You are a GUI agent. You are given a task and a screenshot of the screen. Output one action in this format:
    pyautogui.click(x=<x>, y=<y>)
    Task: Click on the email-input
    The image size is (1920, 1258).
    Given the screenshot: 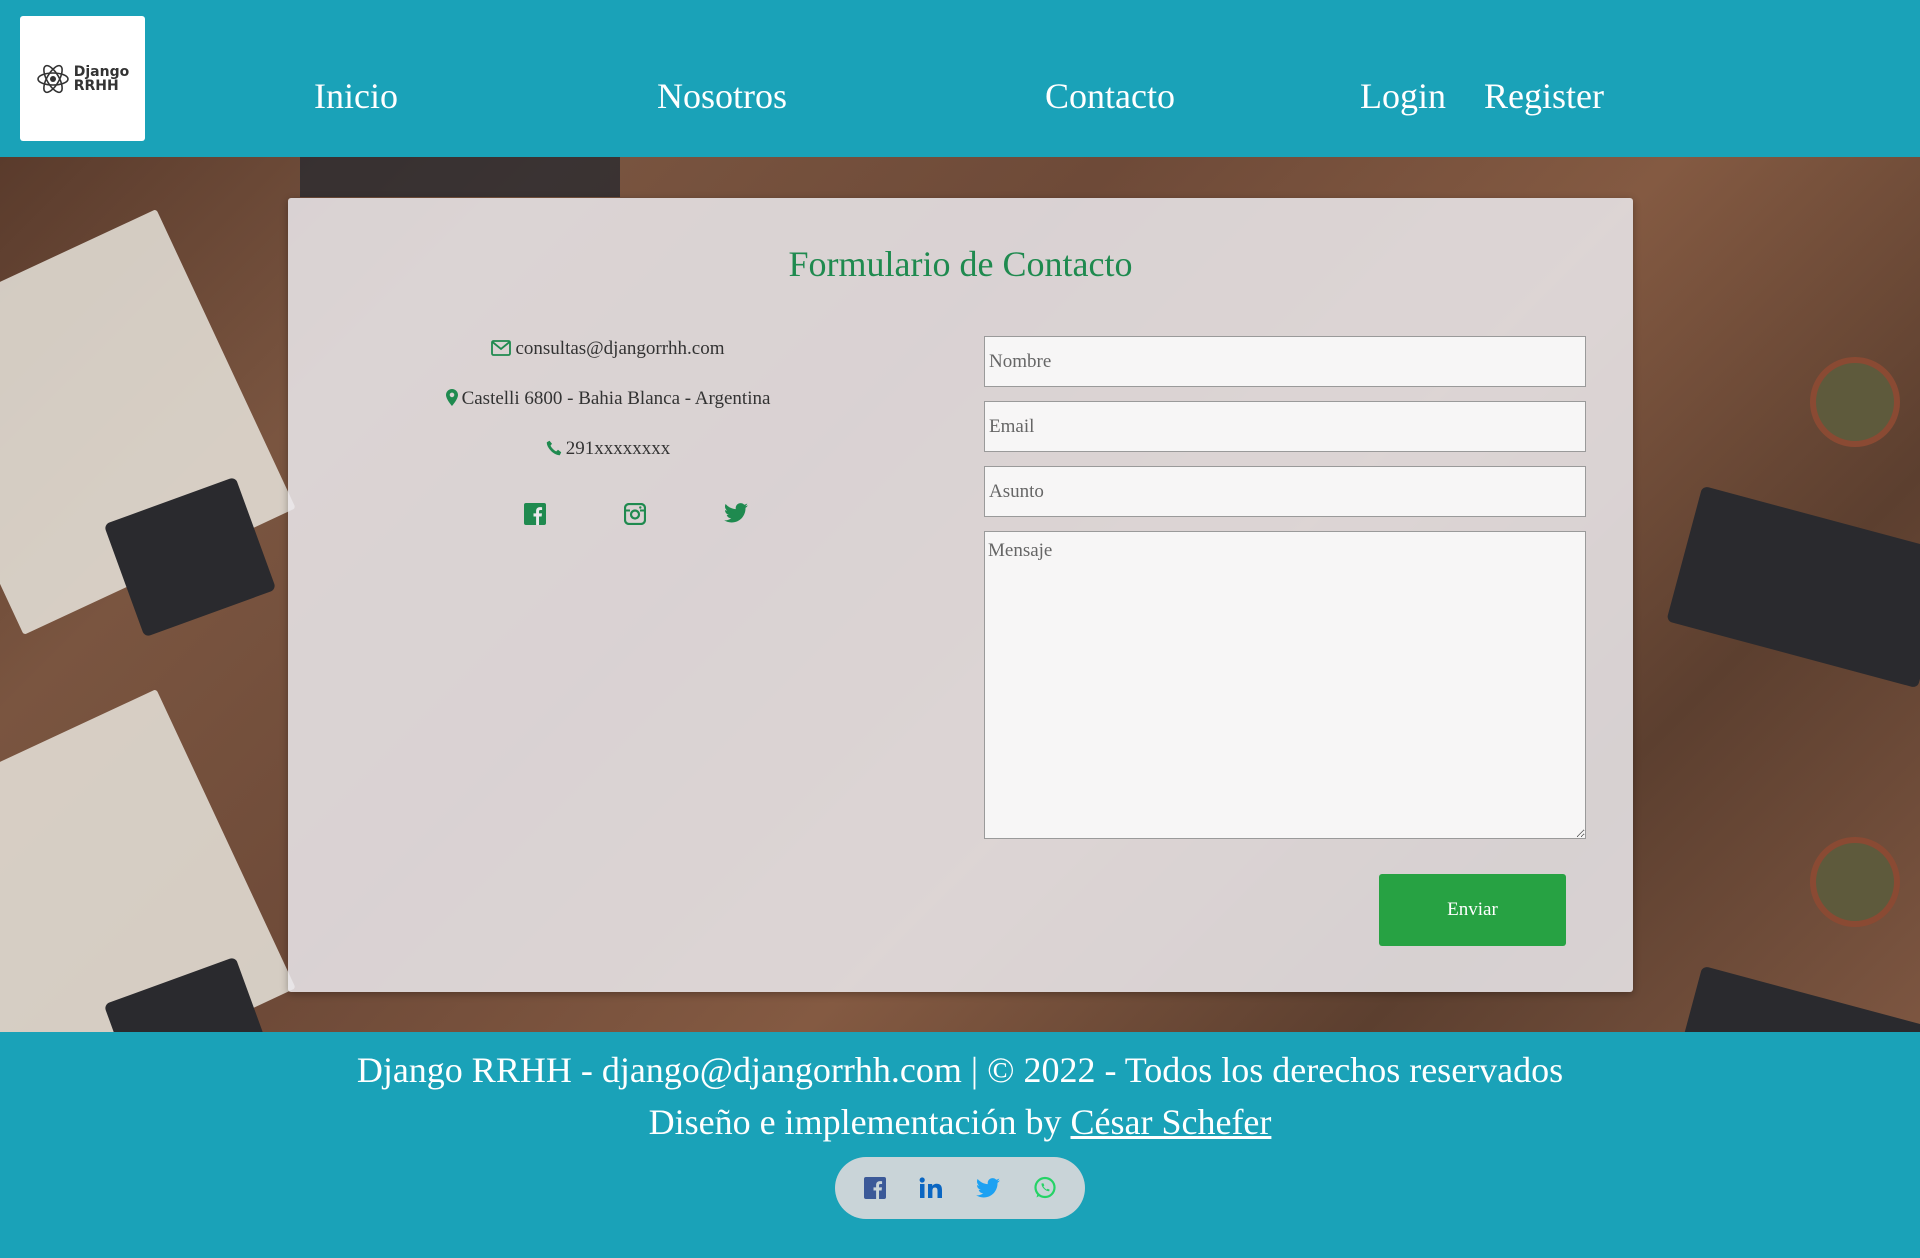 What is the action you would take?
    pyautogui.click(x=1285, y=426)
    